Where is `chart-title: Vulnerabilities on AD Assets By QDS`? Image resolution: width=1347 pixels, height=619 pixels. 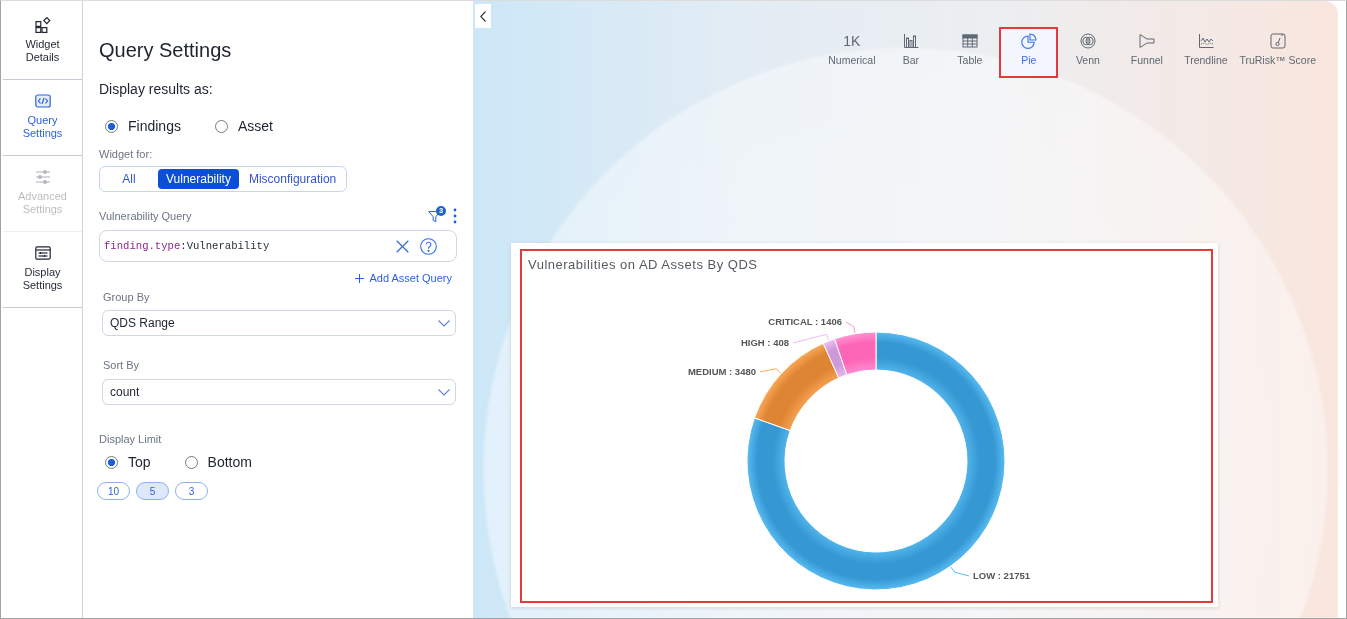 chart-title: Vulnerabilities on AD Assets By QDS is located at coordinates (643, 265).